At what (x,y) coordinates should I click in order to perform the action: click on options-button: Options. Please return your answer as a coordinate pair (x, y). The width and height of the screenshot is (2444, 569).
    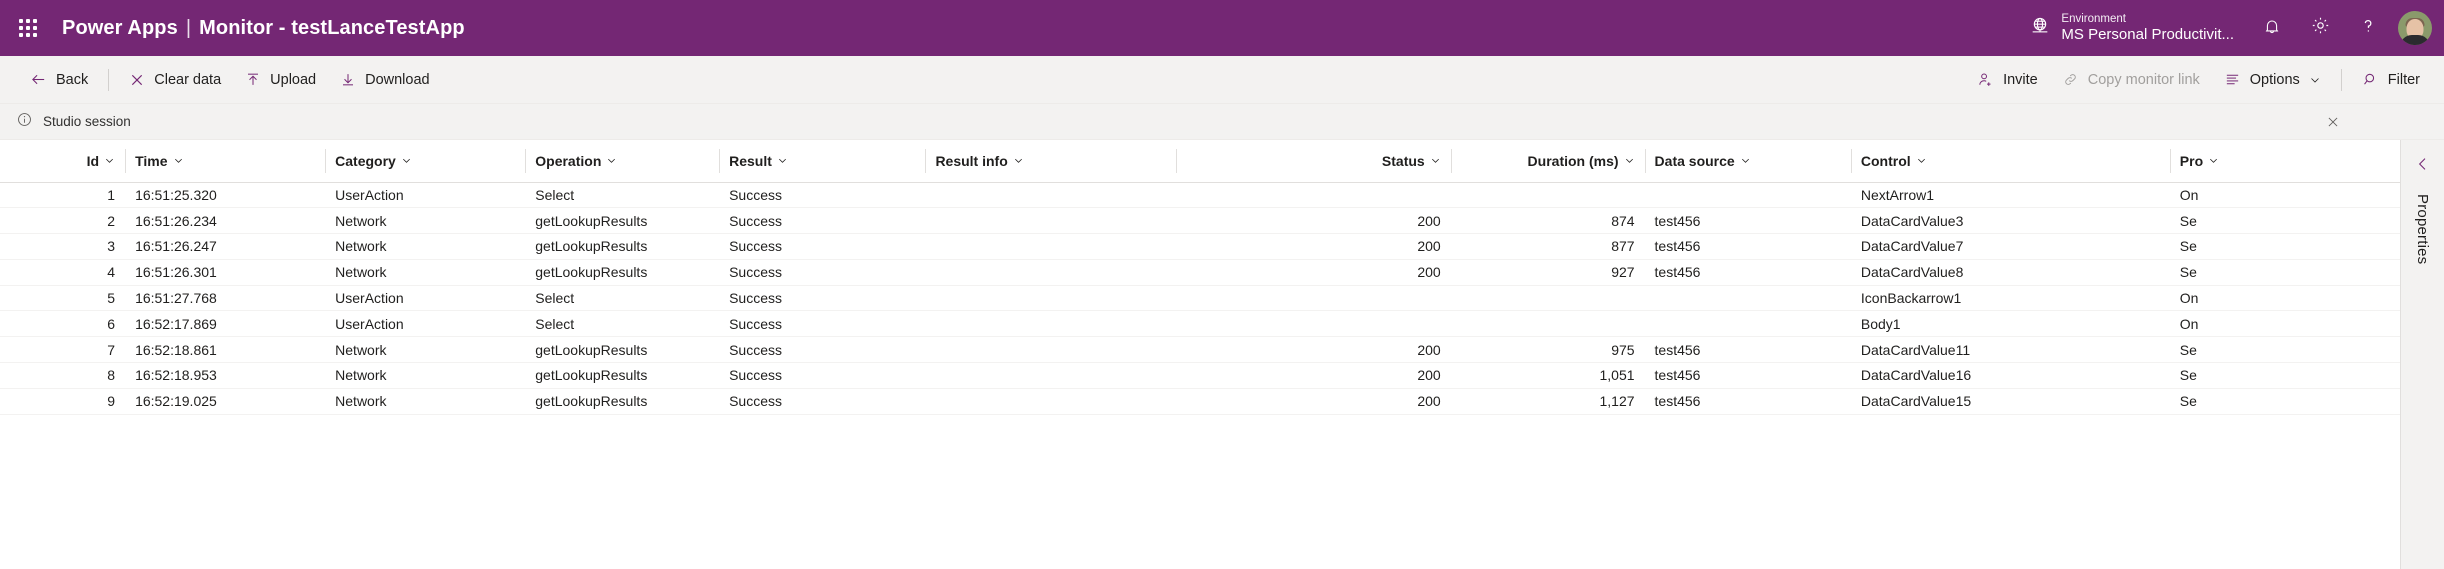
    Looking at the image, I should click on (2272, 80).